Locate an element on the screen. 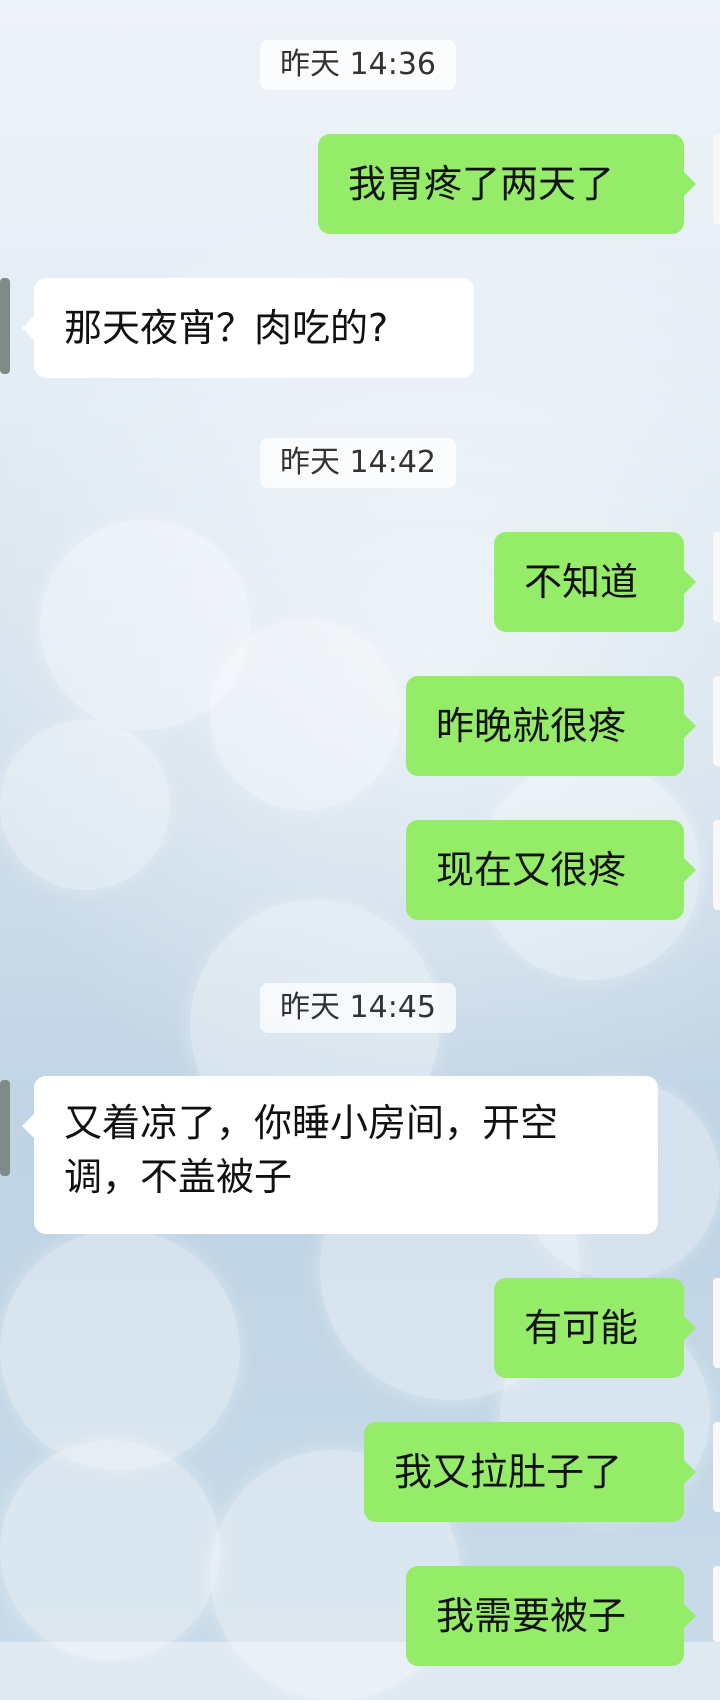 The width and height of the screenshot is (720, 1700). message-bubble: 现在又很疼 is located at coordinates (551, 870).